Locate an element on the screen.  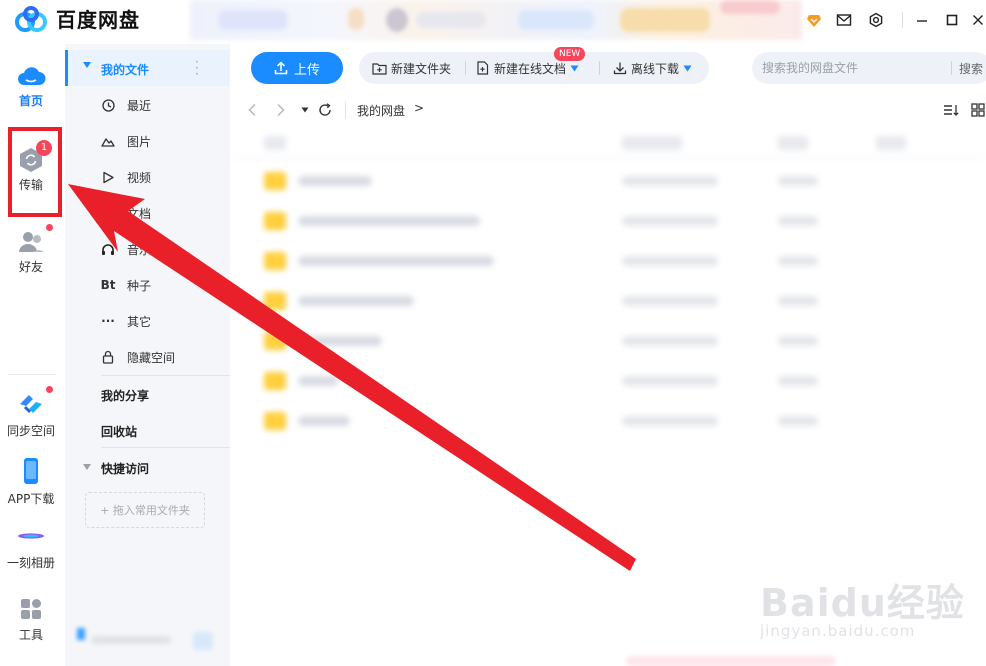
new-folder-button: 新建文件夹 is located at coordinates (411, 68).